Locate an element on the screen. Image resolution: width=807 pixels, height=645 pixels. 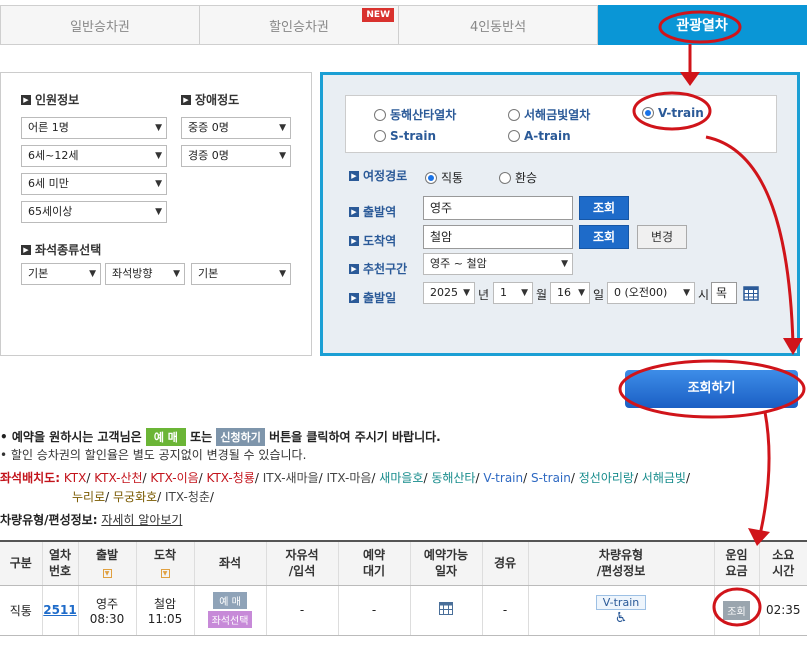
weekday-field: 목 is located at coordinates (724, 293).